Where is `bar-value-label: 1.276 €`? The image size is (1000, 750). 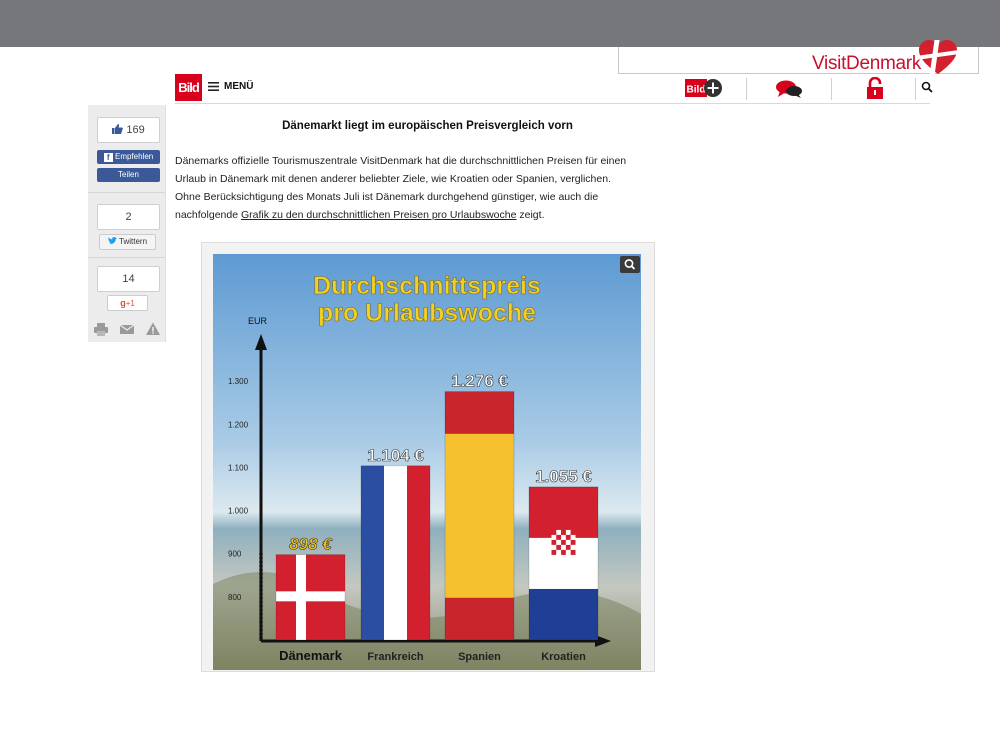 bar-value-label: 1.276 € is located at coordinates (479, 381).